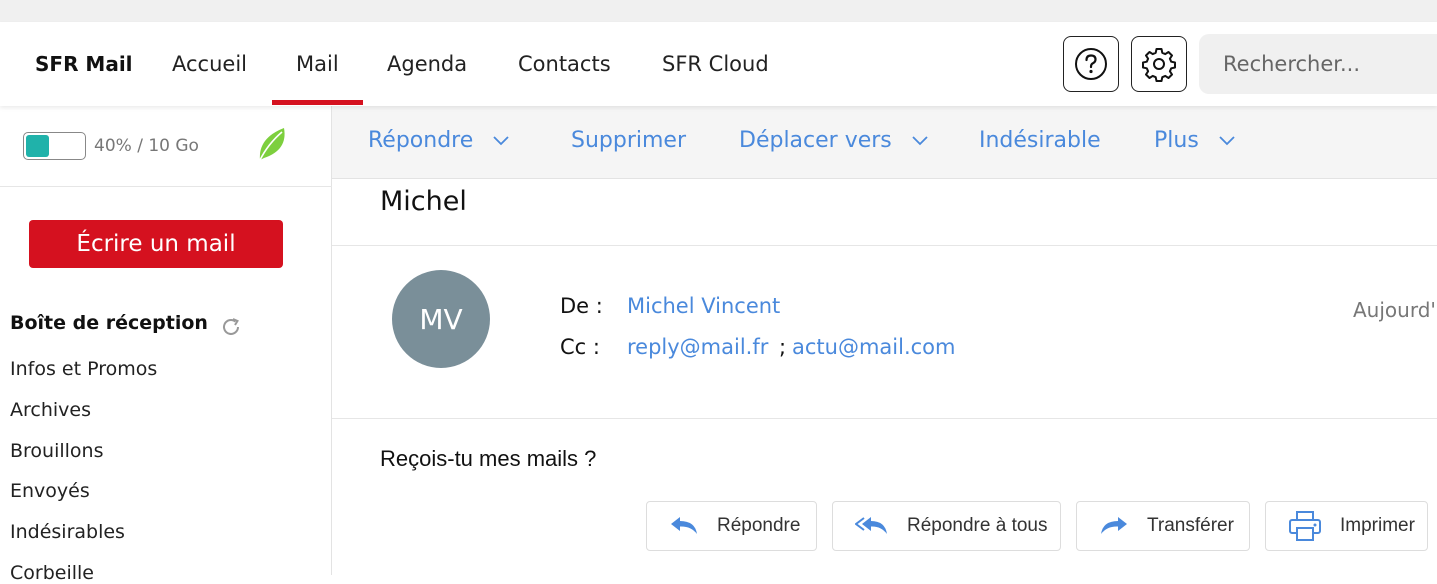 The image size is (1437, 584). I want to click on cc-address-link: reply@mail.fr, so click(697, 347).